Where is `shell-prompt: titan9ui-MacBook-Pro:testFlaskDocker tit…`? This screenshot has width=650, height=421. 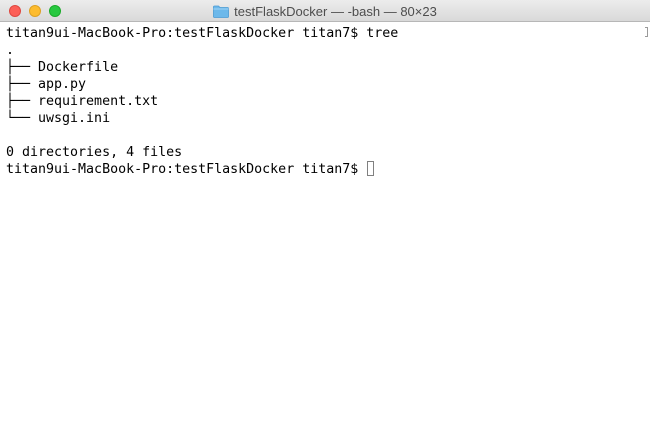
shell-prompt: titan9ui-MacBook-Pro:testFlaskDocker tit… is located at coordinates (186, 169).